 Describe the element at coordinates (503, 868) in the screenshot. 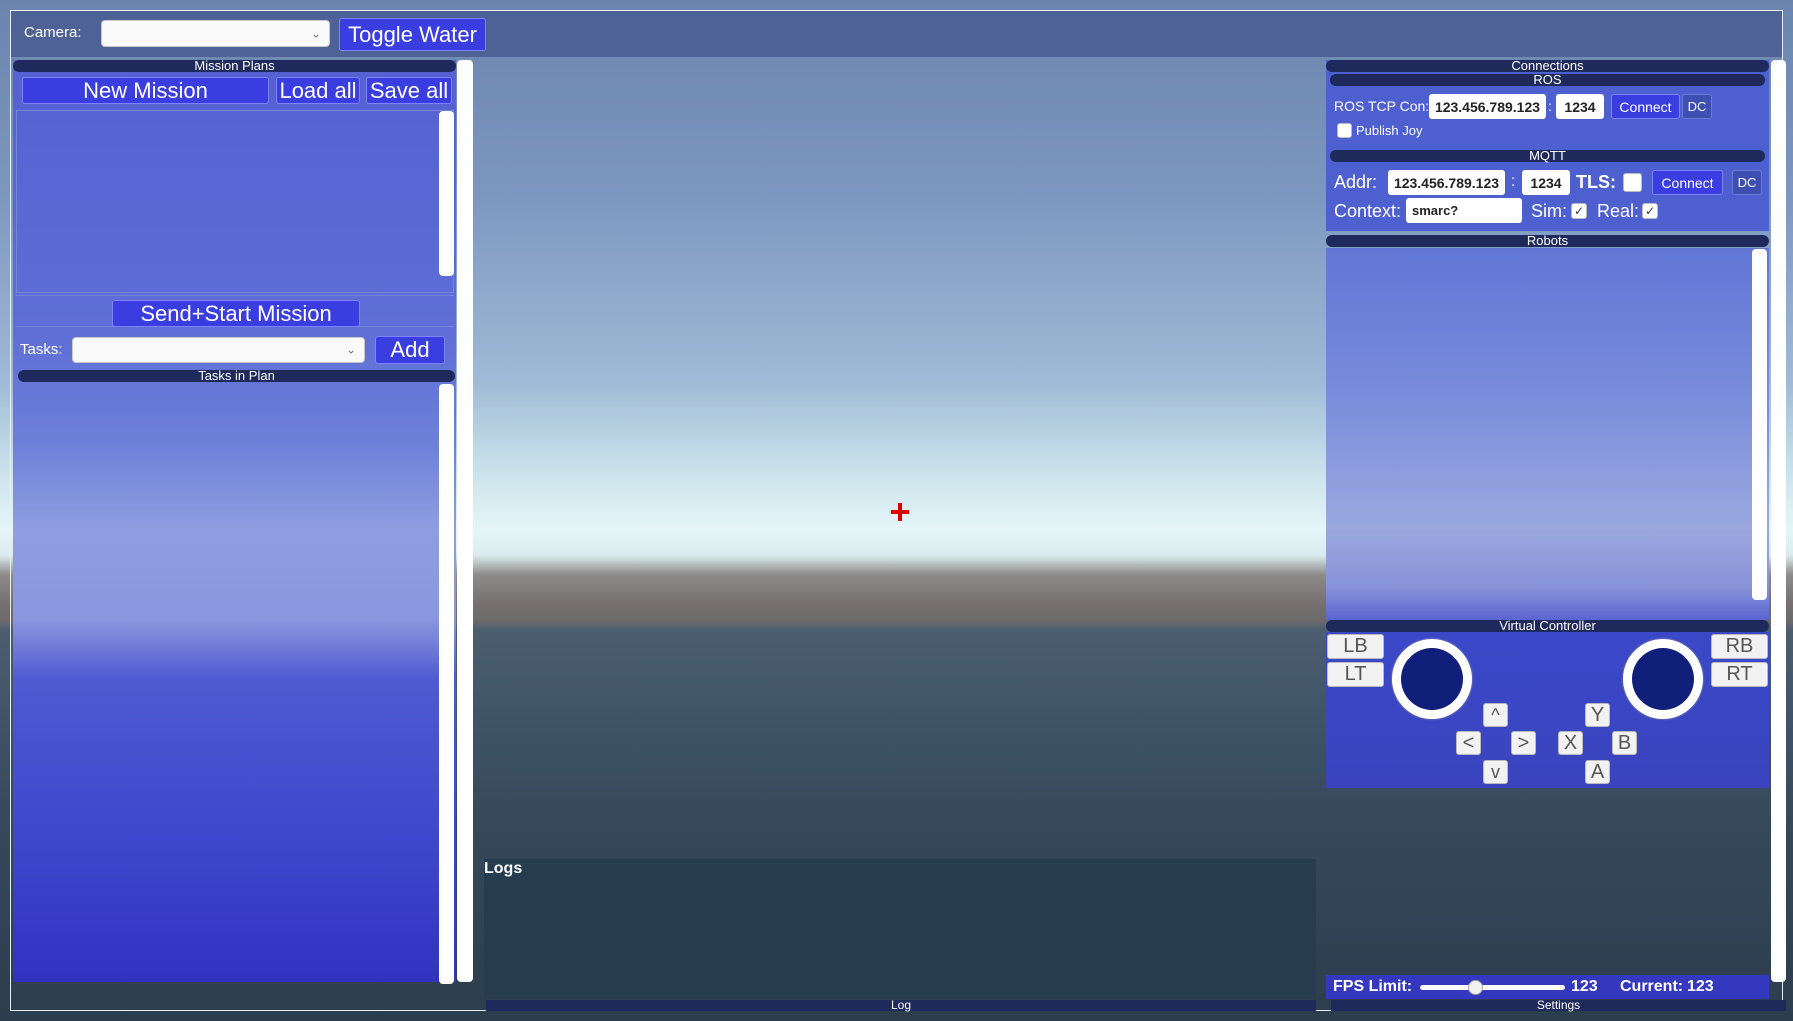

I see `logs-title: Logs` at that location.